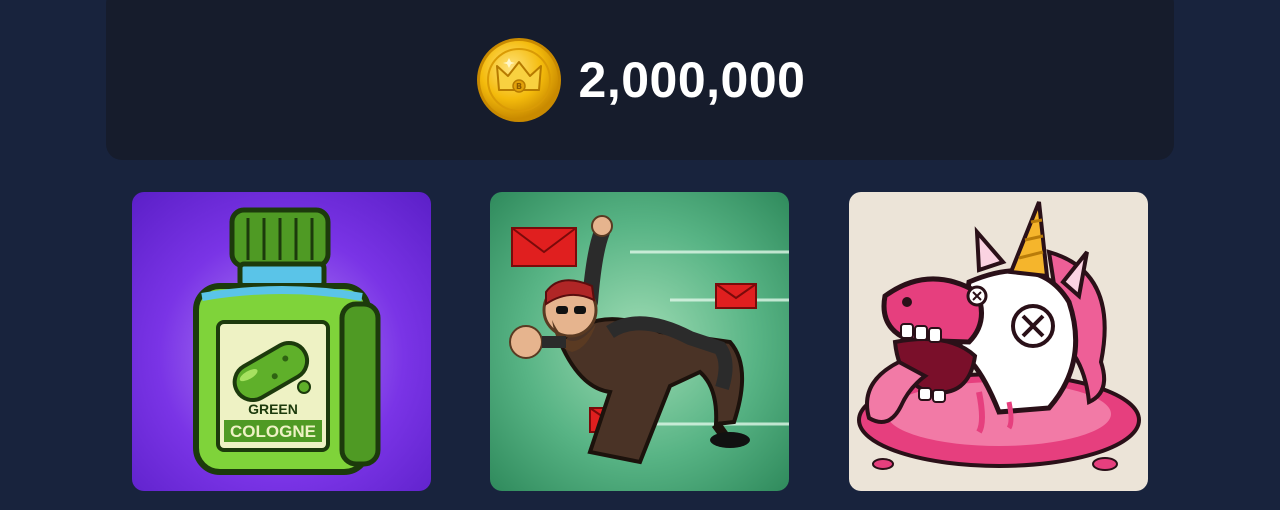  I want to click on card-melting-unicorn, so click(998, 341).